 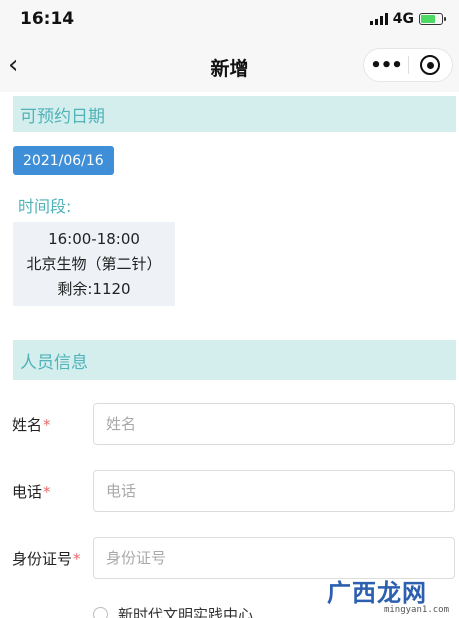 What do you see at coordinates (229, 66) in the screenshot?
I see `navigation-bar: ‹ 新增 •••` at bounding box center [229, 66].